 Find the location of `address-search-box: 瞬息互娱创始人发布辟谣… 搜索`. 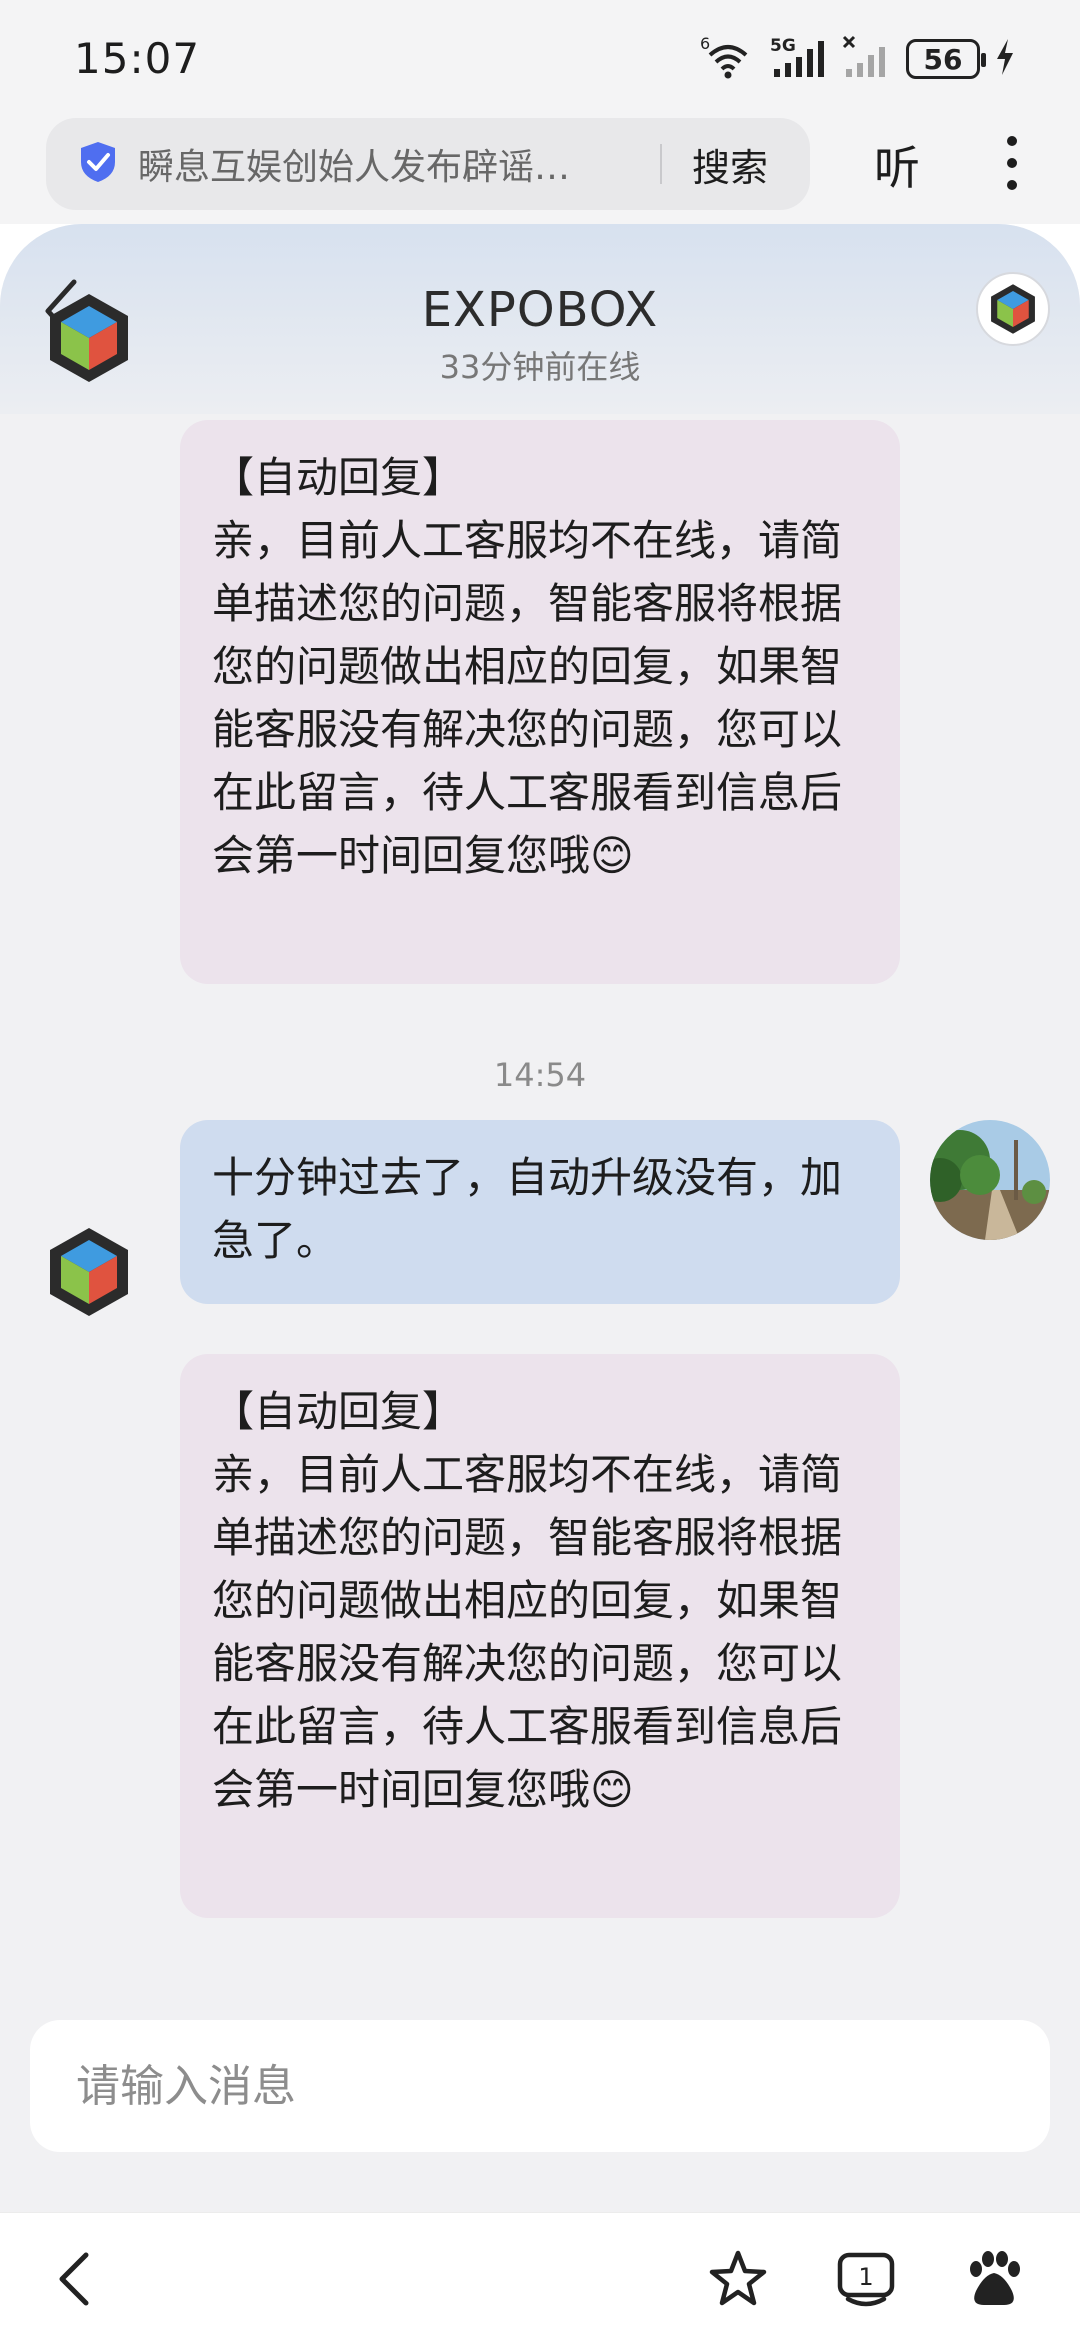

address-search-box: 瞬息互娱创始人发布辟谣… 搜索 is located at coordinates (428, 164).